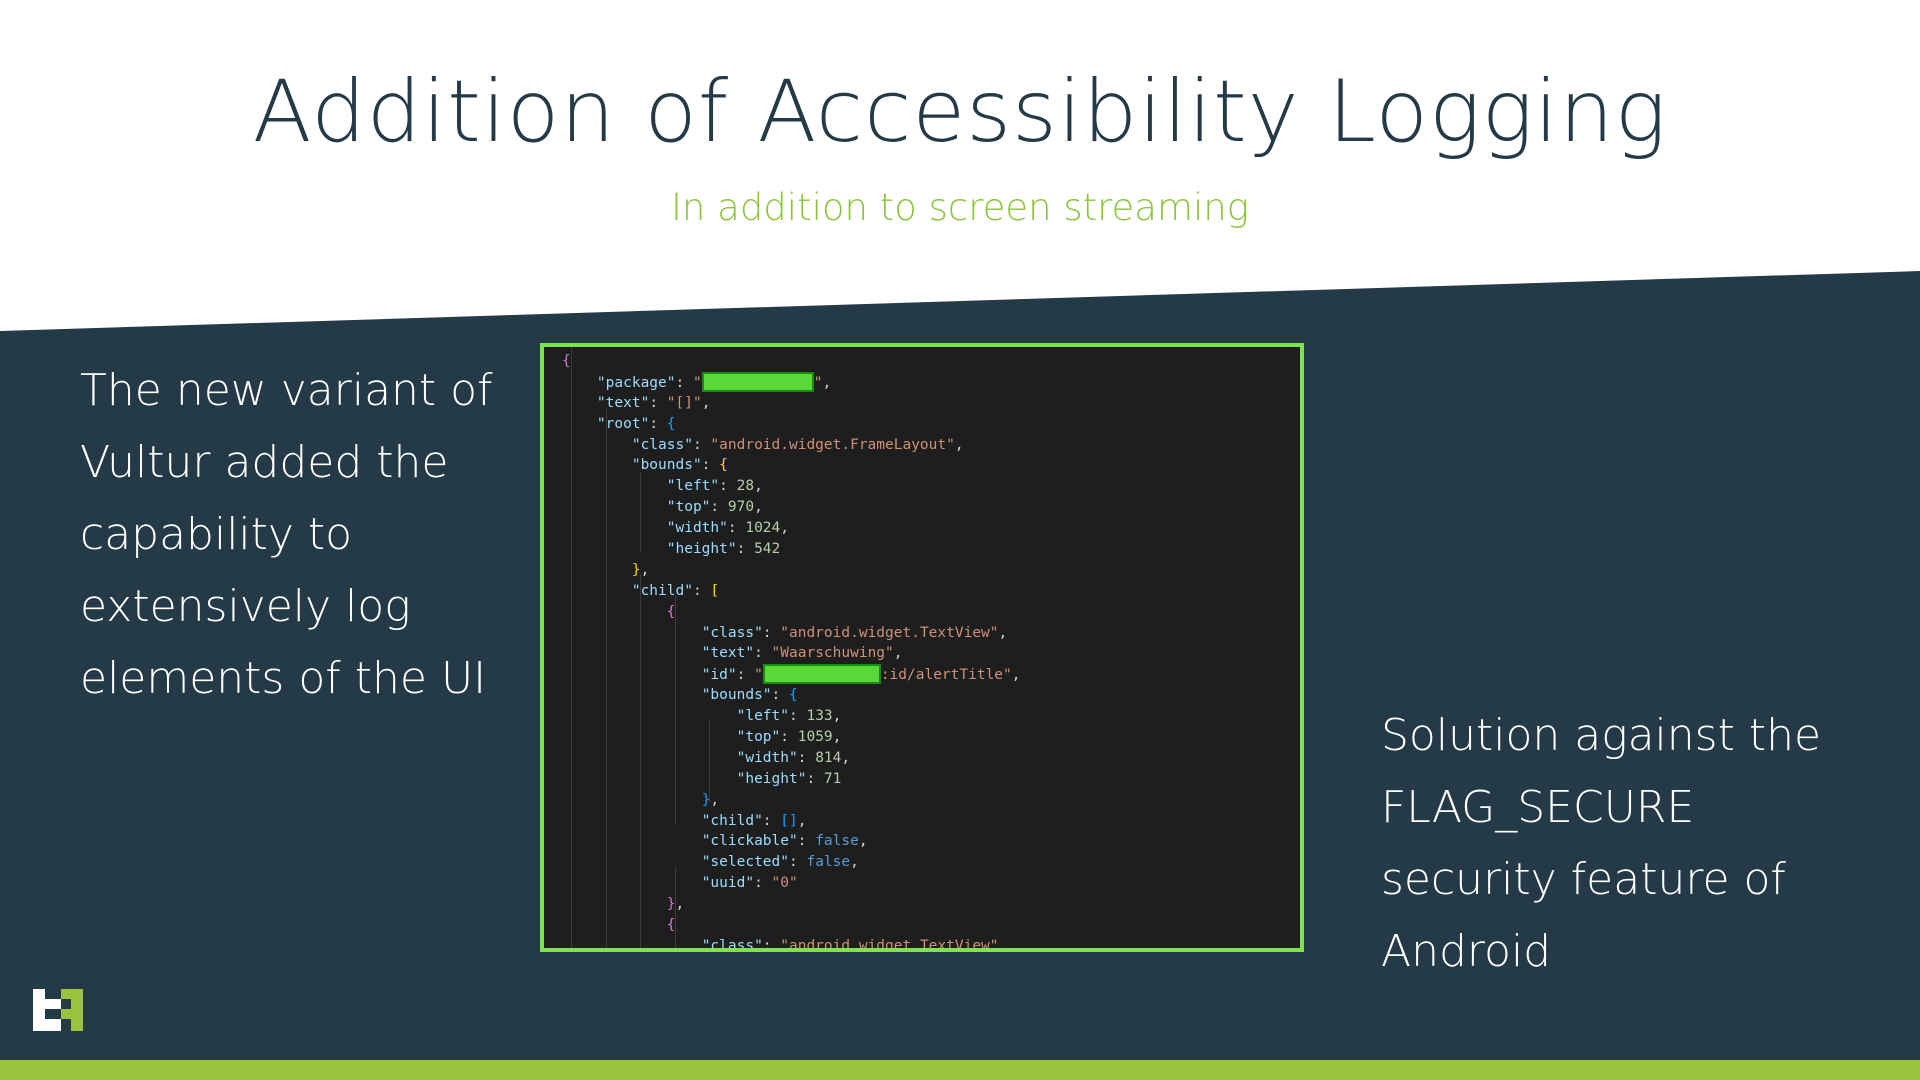 This screenshot has width=1920, height=1080. I want to click on code-array: [], so click(789, 820).